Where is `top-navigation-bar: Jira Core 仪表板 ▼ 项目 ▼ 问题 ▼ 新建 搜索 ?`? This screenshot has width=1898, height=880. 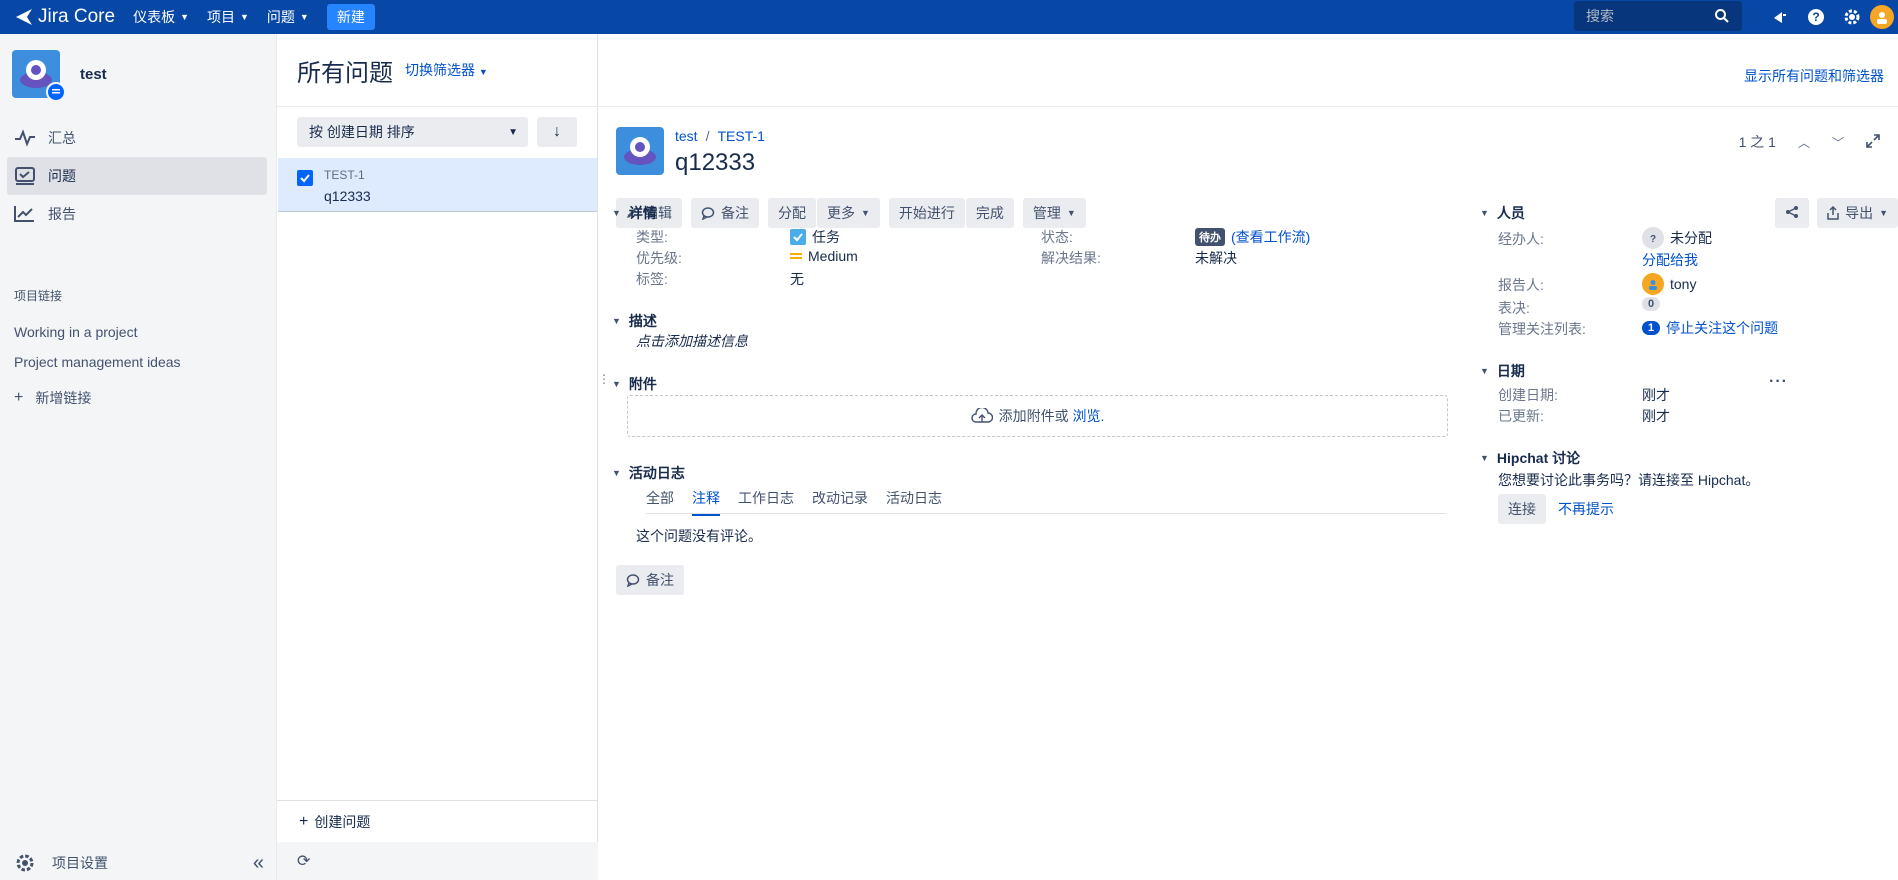
top-navigation-bar: Jira Core 仪表板 ▼ 项目 ▼ 问题 ▼ 新建 搜索 ? is located at coordinates (949, 17).